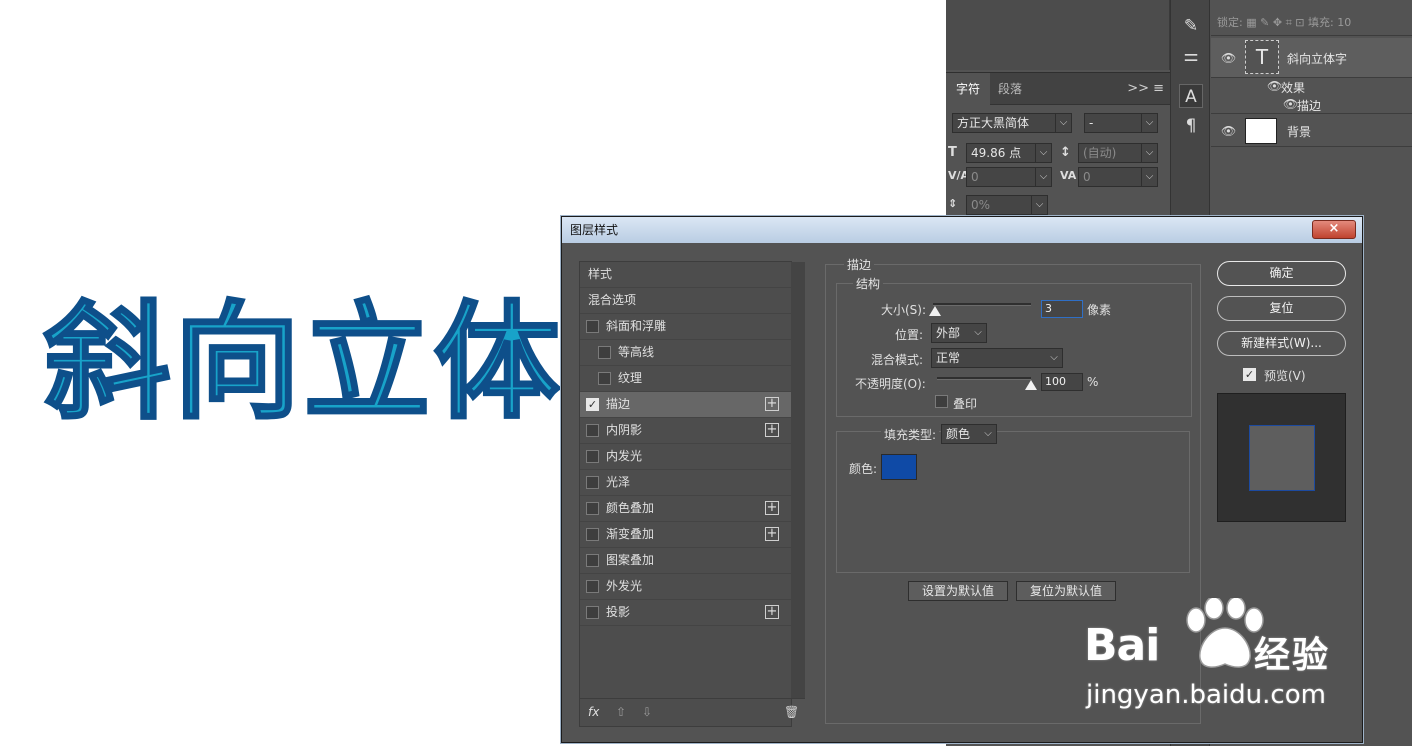 Image resolution: width=1412 pixels, height=746 pixels. Describe the element at coordinates (1292, 655) in the screenshot. I see `watermark-brand-cn: 经验` at that location.